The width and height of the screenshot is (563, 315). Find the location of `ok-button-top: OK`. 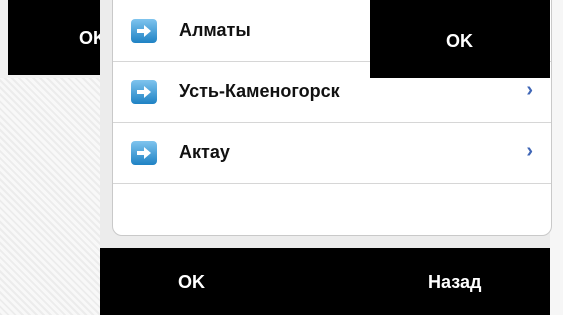

ok-button-top: OK is located at coordinates (459, 41).